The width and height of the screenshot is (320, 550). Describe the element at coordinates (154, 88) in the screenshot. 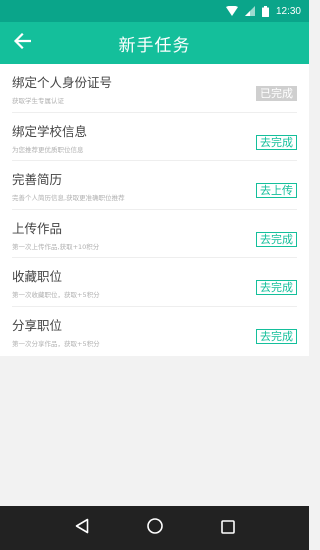

I see `task-item-bind-id: 绑定个人身份证号 获取学生专属认证 已完成` at that location.